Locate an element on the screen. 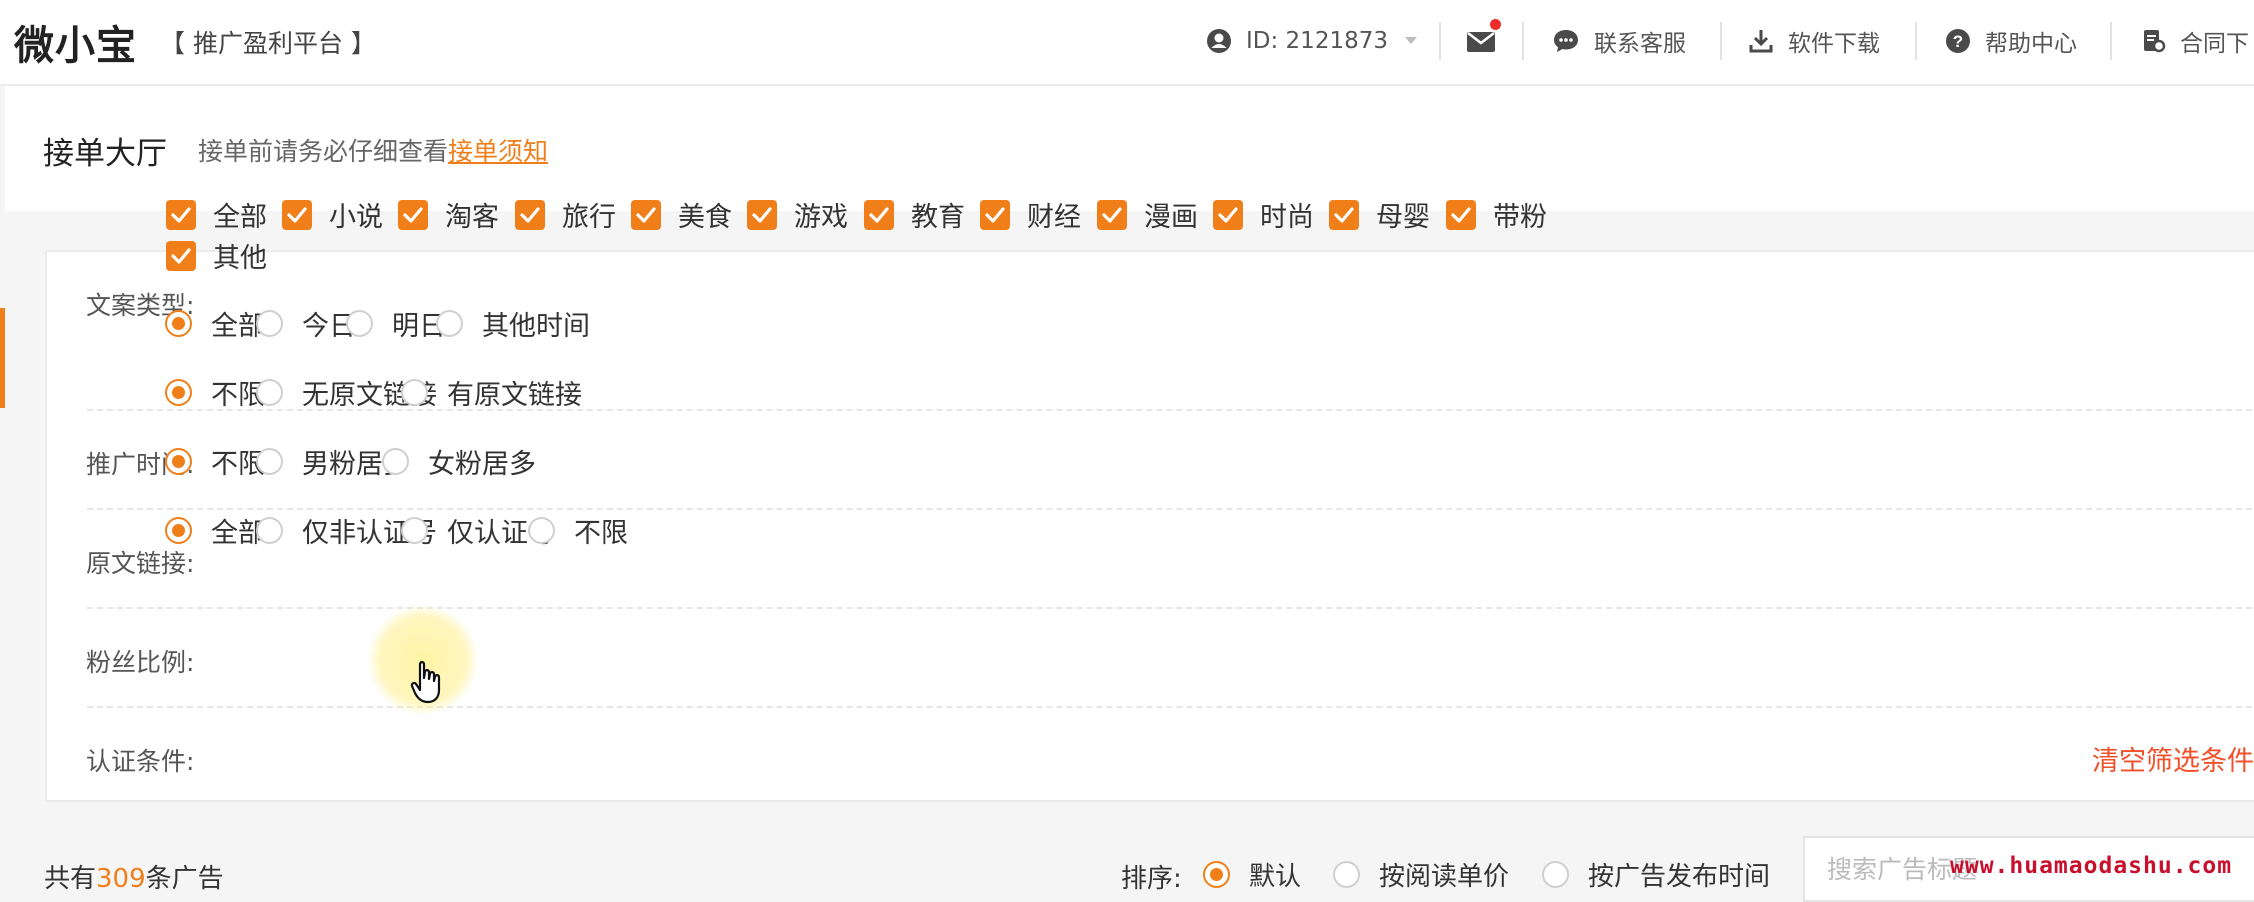 This screenshot has height=902, width=2254. filter-type-option: 其他 is located at coordinates (216, 255).